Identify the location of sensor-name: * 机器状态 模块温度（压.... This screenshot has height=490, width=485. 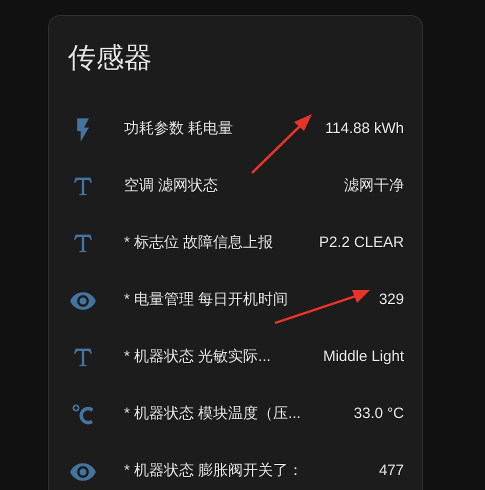
(212, 414).